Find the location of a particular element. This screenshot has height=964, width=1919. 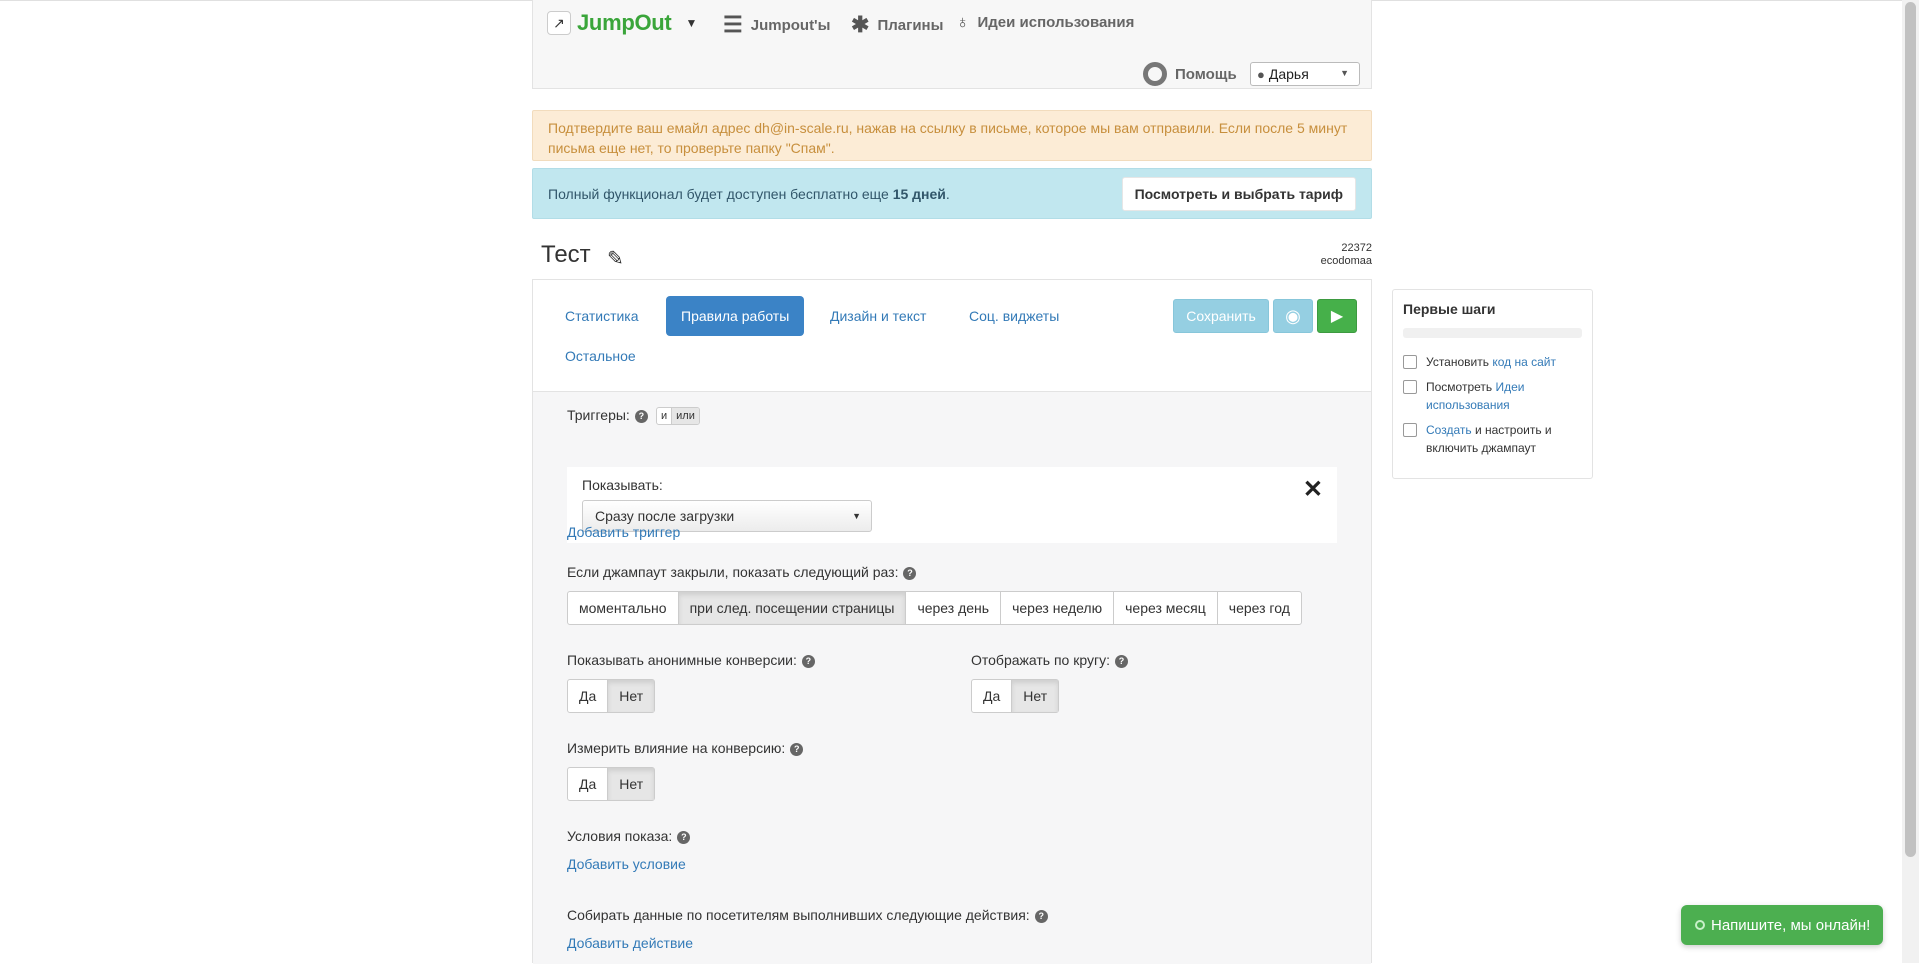

option-month: через месяц is located at coordinates (1165, 608).